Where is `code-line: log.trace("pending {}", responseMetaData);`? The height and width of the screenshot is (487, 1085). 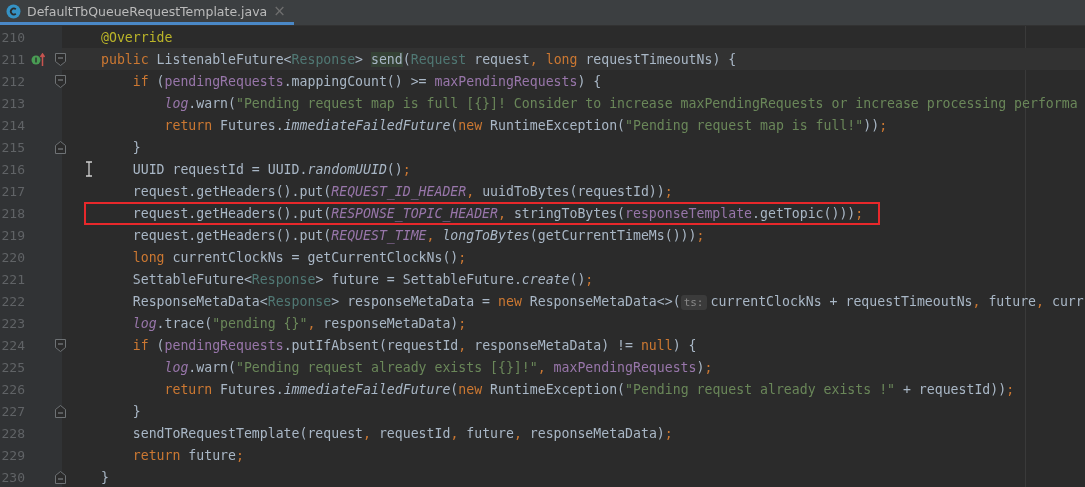
code-line: log.trace("pending {}", responseMetaData); is located at coordinates (299, 323).